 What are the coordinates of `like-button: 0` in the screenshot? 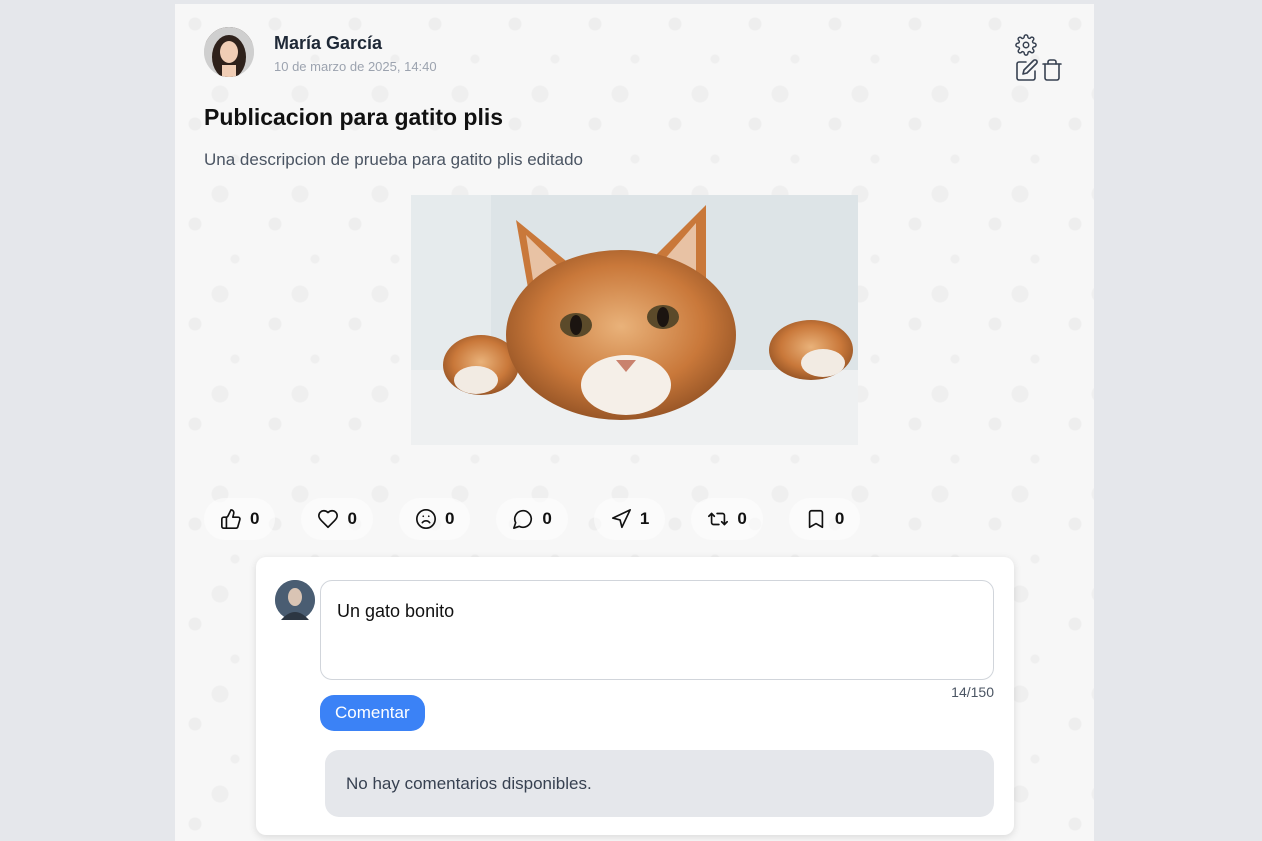 It's located at (240, 519).